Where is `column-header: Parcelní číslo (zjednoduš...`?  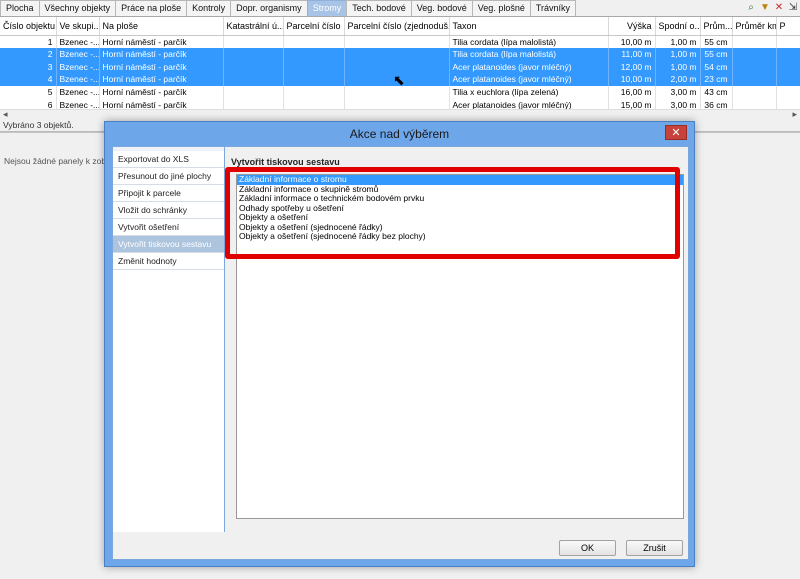 column-header: Parcelní číslo (zjednoduš... is located at coordinates (397, 26).